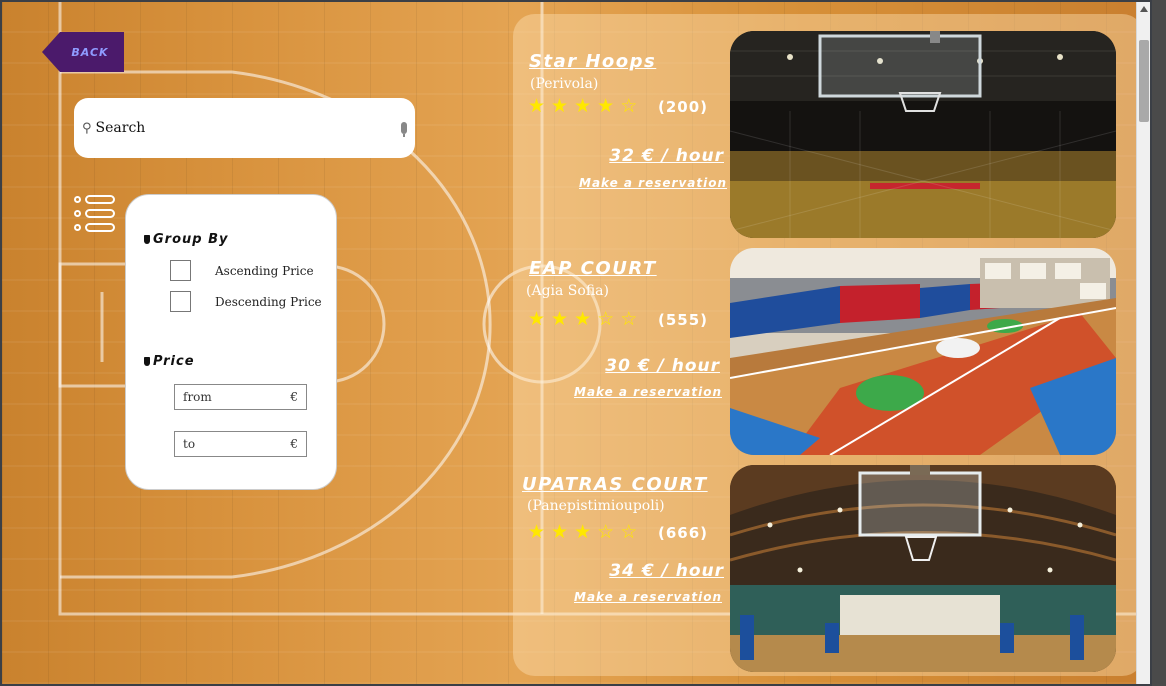  What do you see at coordinates (186, 239) in the screenshot?
I see `group-by-heading: Group By` at bounding box center [186, 239].